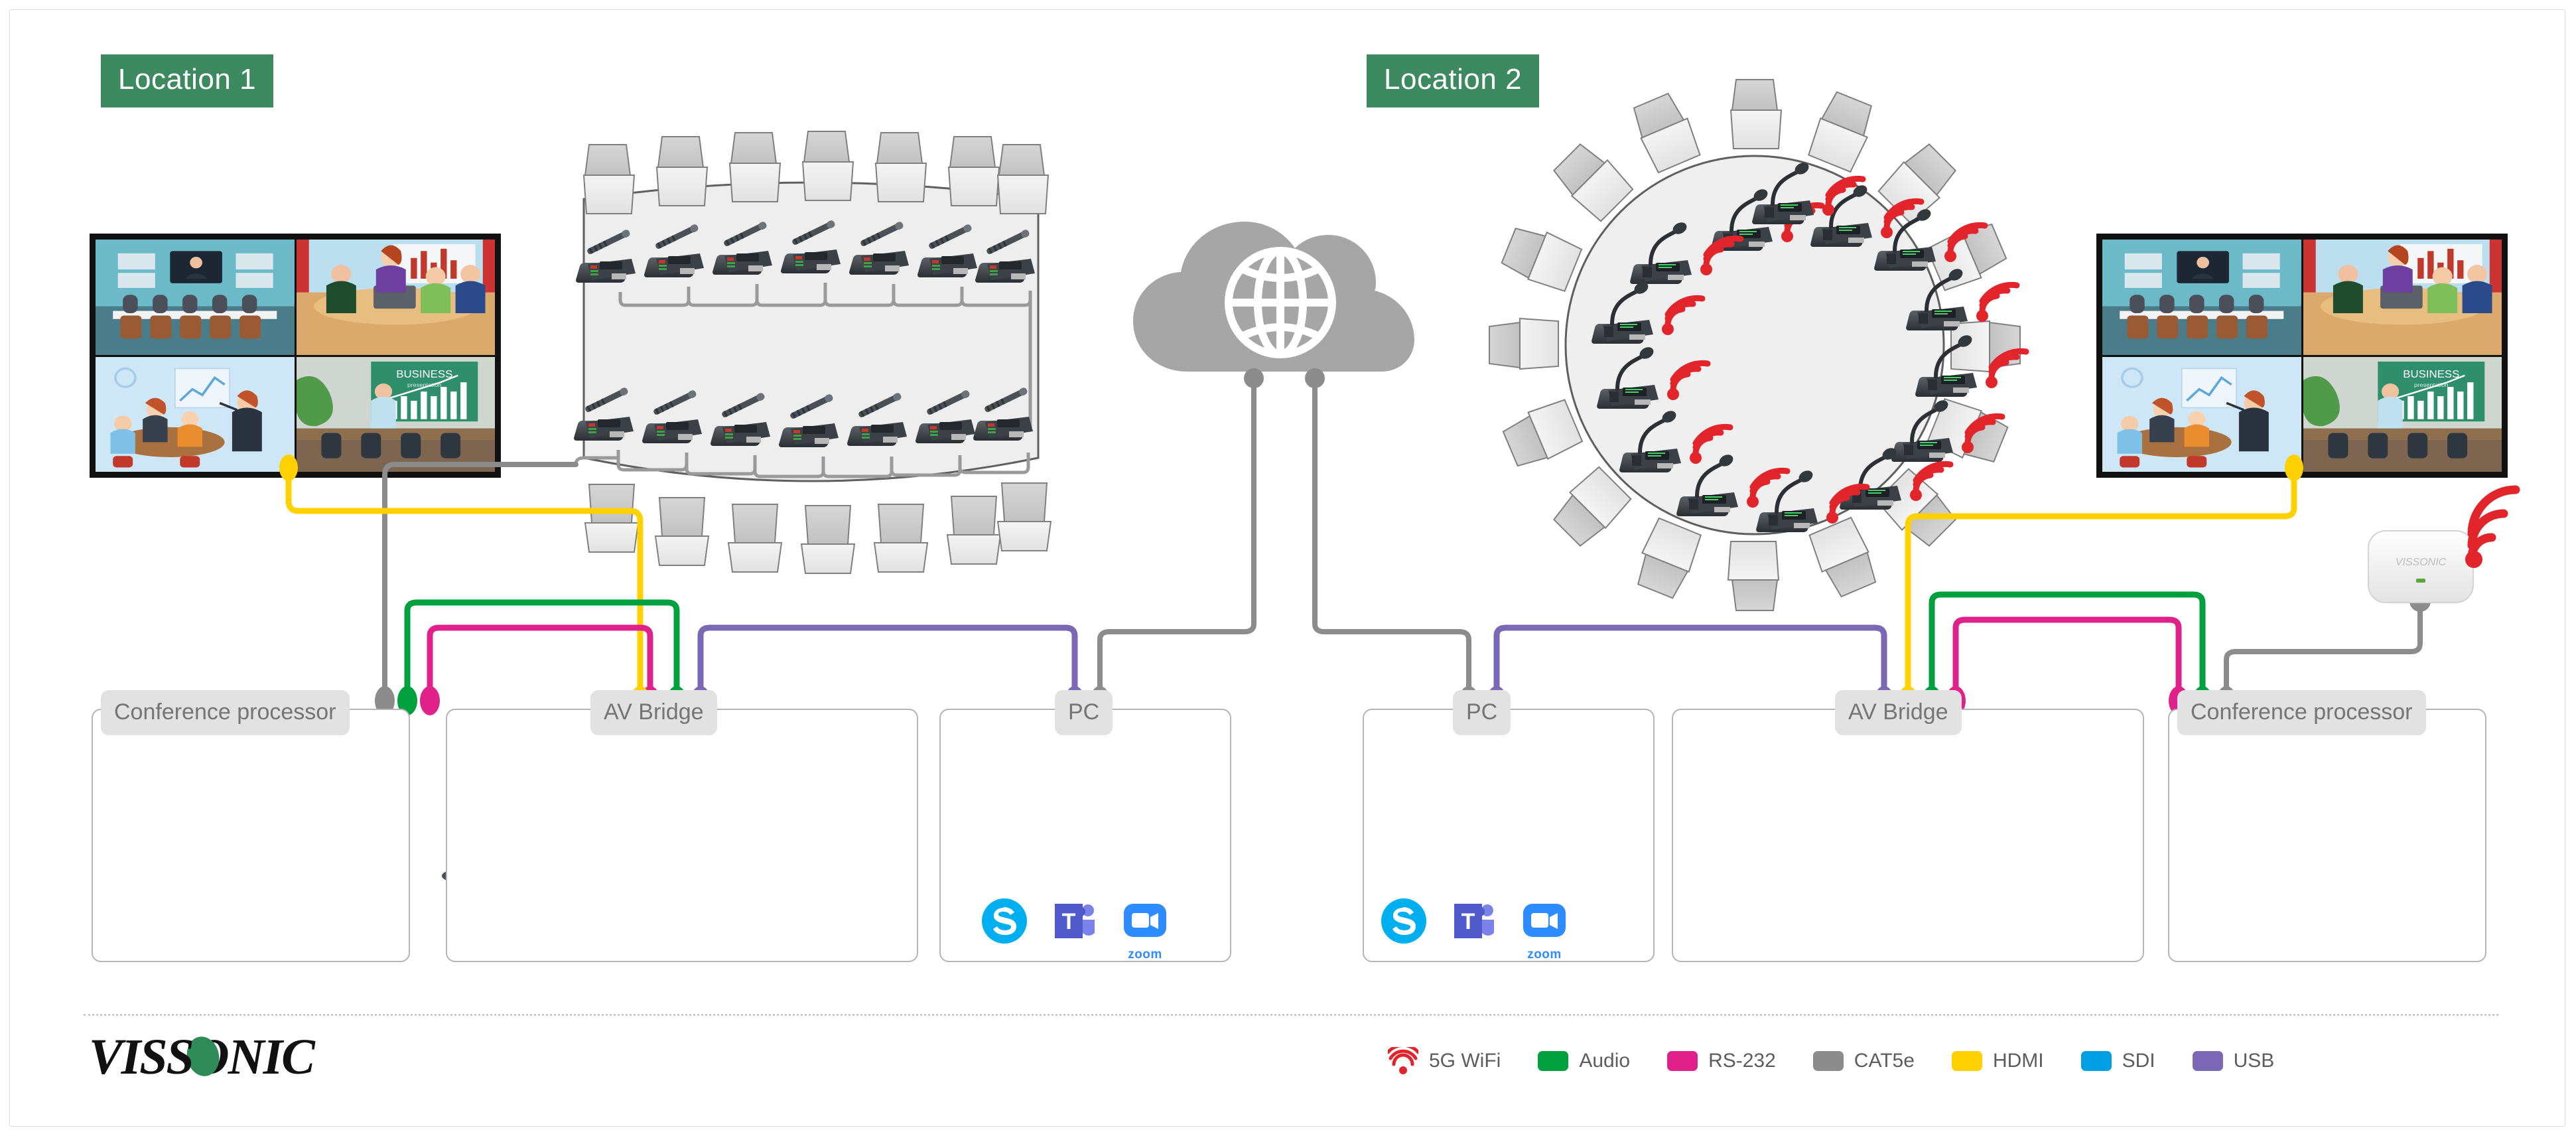  Describe the element at coordinates (2323, 643) in the screenshot. I see `cable-cat5e-access-point` at that location.